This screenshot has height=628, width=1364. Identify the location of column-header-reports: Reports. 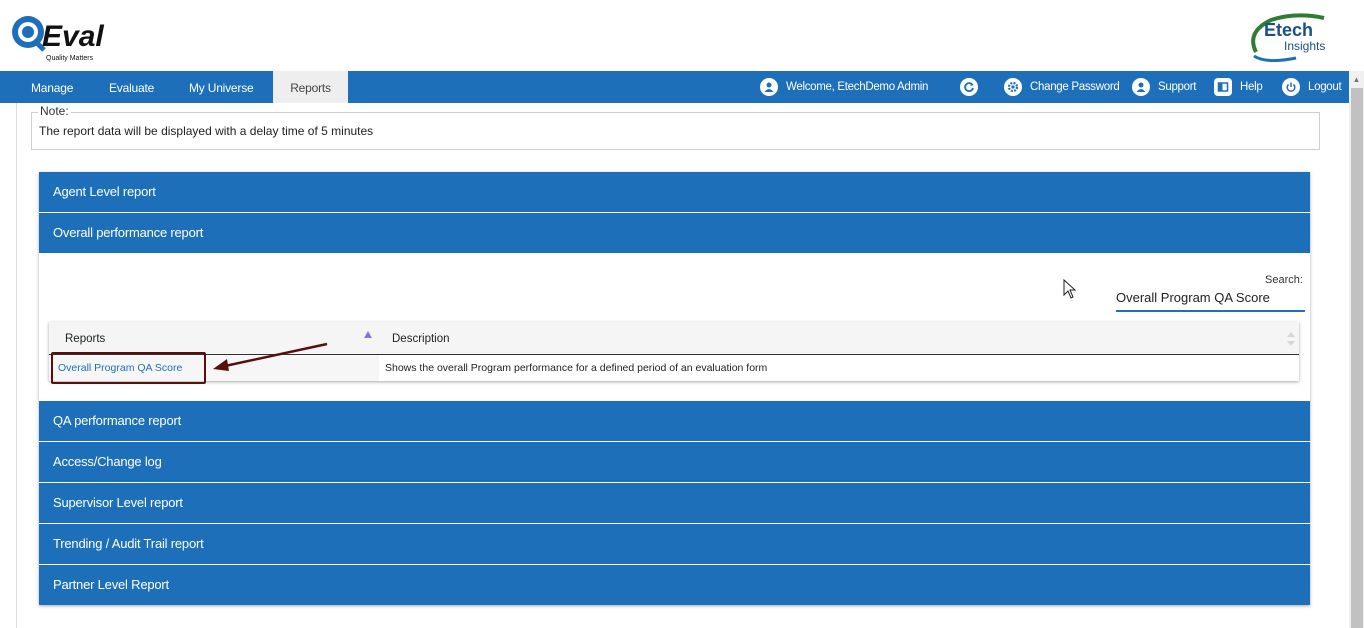
(85, 338).